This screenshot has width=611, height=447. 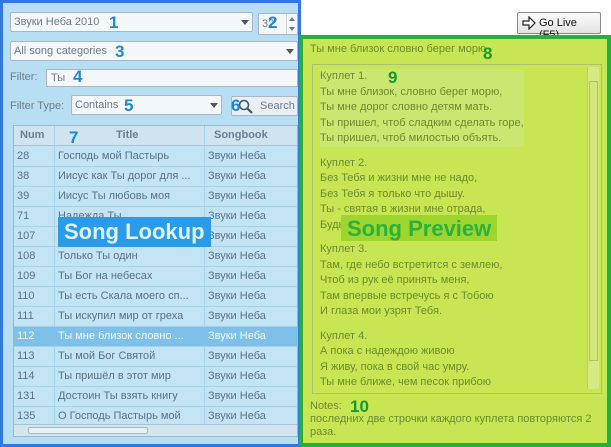 I want to click on filter-value: Ты, so click(x=58, y=78).